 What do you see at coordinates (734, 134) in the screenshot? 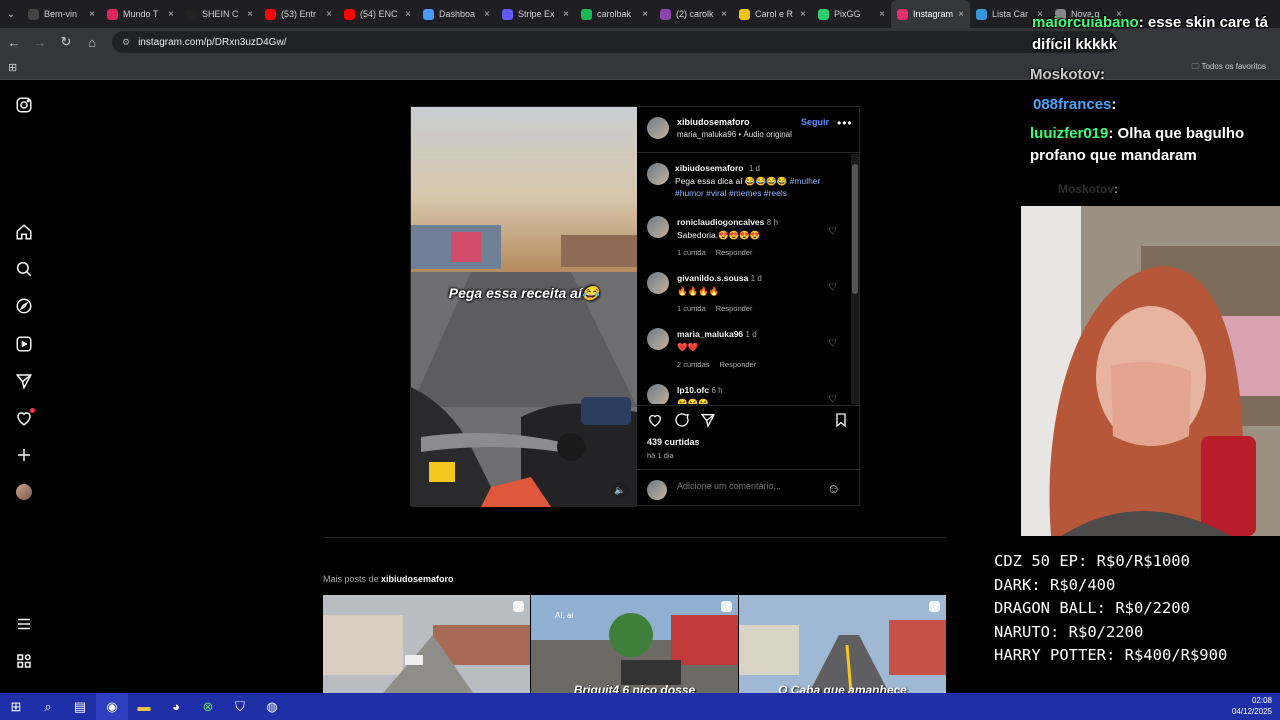
I see `audio-info: maria_maluka96 • Áudio original` at bounding box center [734, 134].